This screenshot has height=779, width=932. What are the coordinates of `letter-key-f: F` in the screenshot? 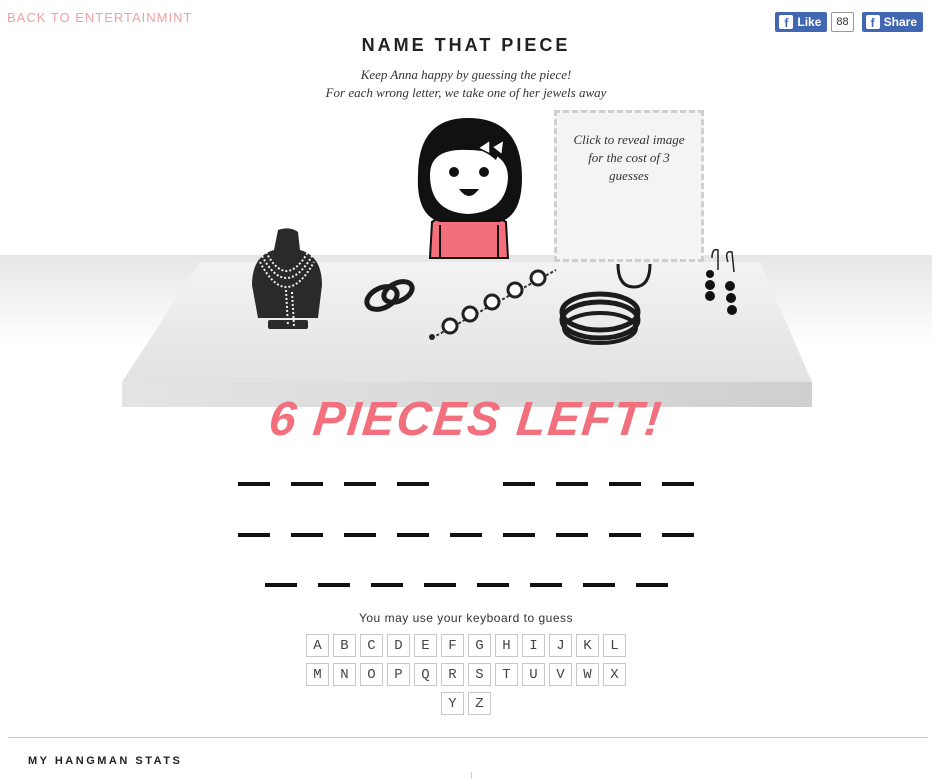 It's located at (452, 645).